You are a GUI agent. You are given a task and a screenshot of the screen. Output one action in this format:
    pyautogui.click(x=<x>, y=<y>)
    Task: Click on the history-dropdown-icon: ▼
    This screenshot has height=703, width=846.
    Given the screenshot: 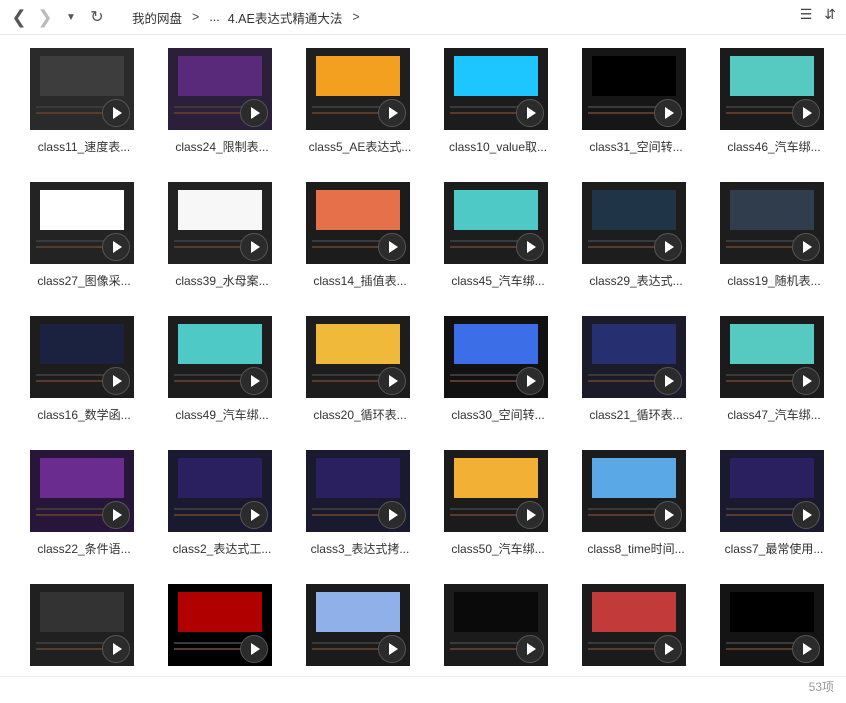 What is the action you would take?
    pyautogui.click(x=71, y=17)
    